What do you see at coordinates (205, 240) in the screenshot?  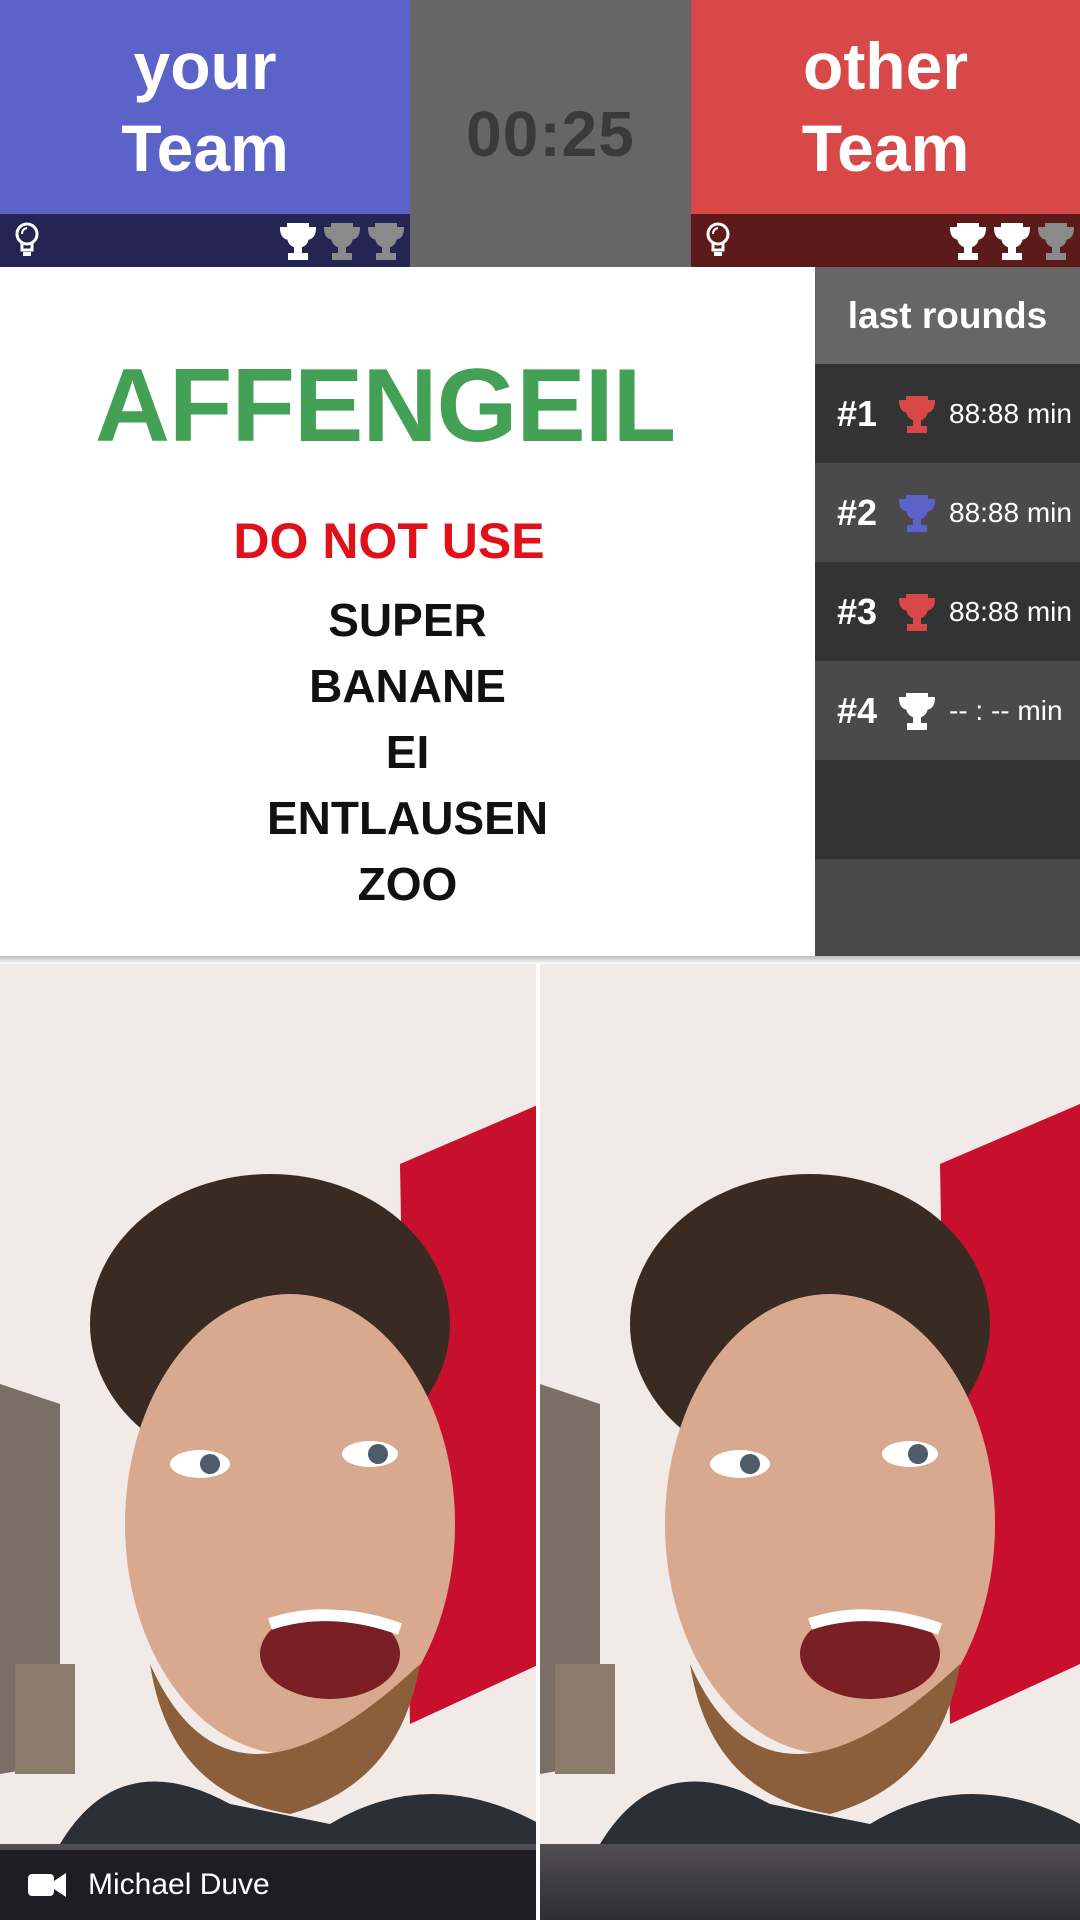 I see `your-team-status-bar` at bounding box center [205, 240].